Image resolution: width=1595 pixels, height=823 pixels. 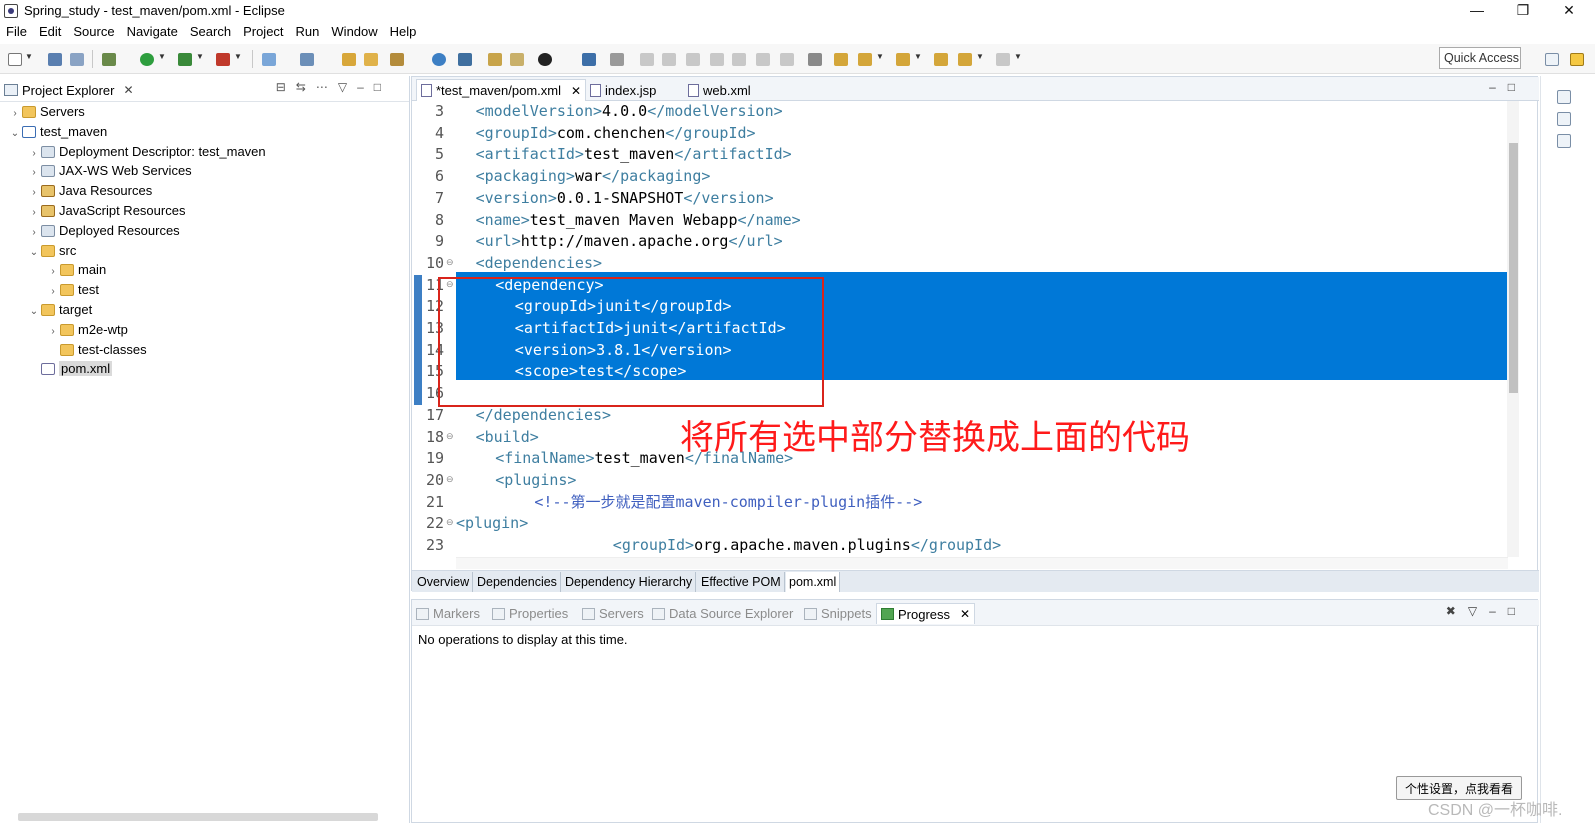 I want to click on forward-dropdown-icon: ▼, so click(x=1018, y=56).